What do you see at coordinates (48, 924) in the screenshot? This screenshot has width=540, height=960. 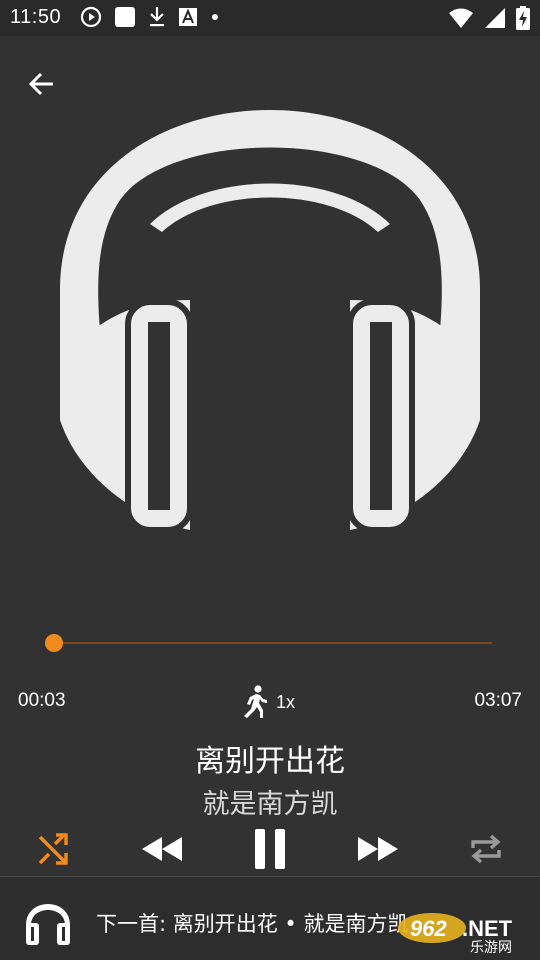 I see `headphones-small-icon` at bounding box center [48, 924].